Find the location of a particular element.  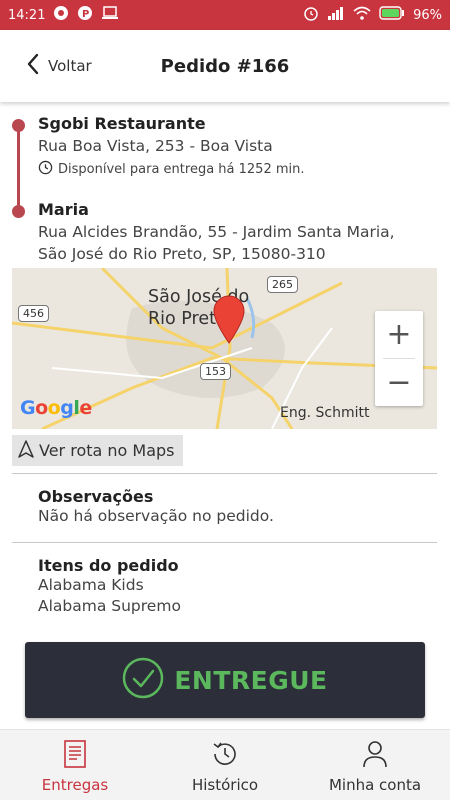

nav-minha-conta: Minha conta is located at coordinates (375, 765).